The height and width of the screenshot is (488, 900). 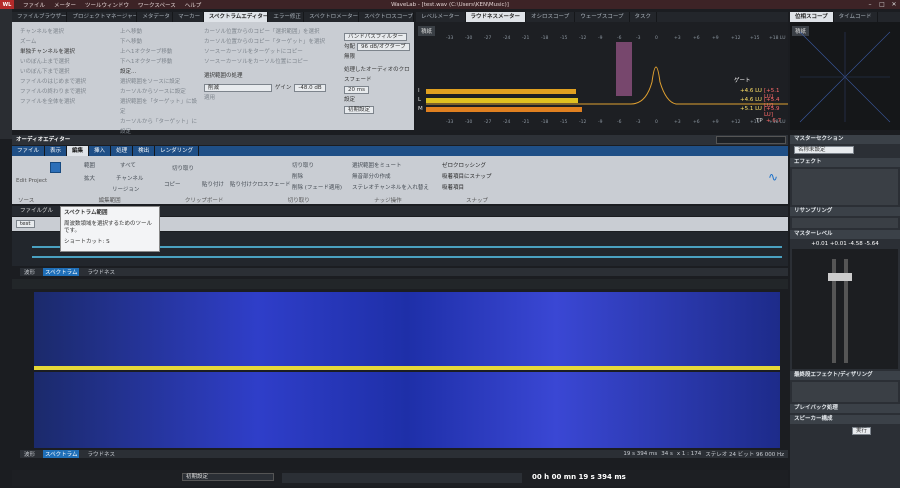 I want to click on render-button: 実行, so click(x=862, y=431).